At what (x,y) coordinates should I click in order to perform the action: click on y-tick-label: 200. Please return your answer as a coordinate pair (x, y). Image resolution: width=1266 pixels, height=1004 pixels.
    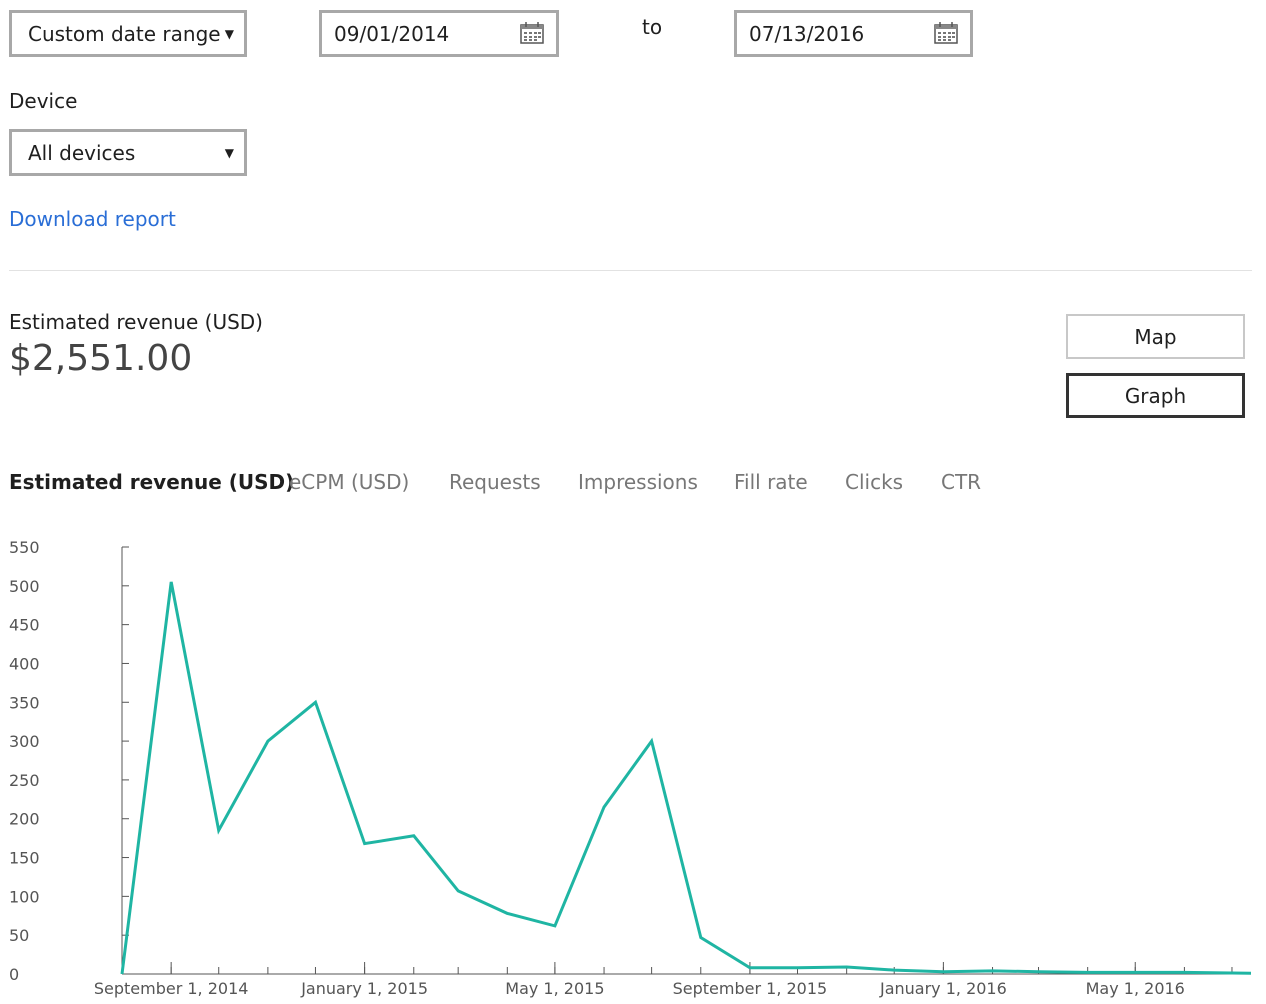
    Looking at the image, I should click on (24, 819).